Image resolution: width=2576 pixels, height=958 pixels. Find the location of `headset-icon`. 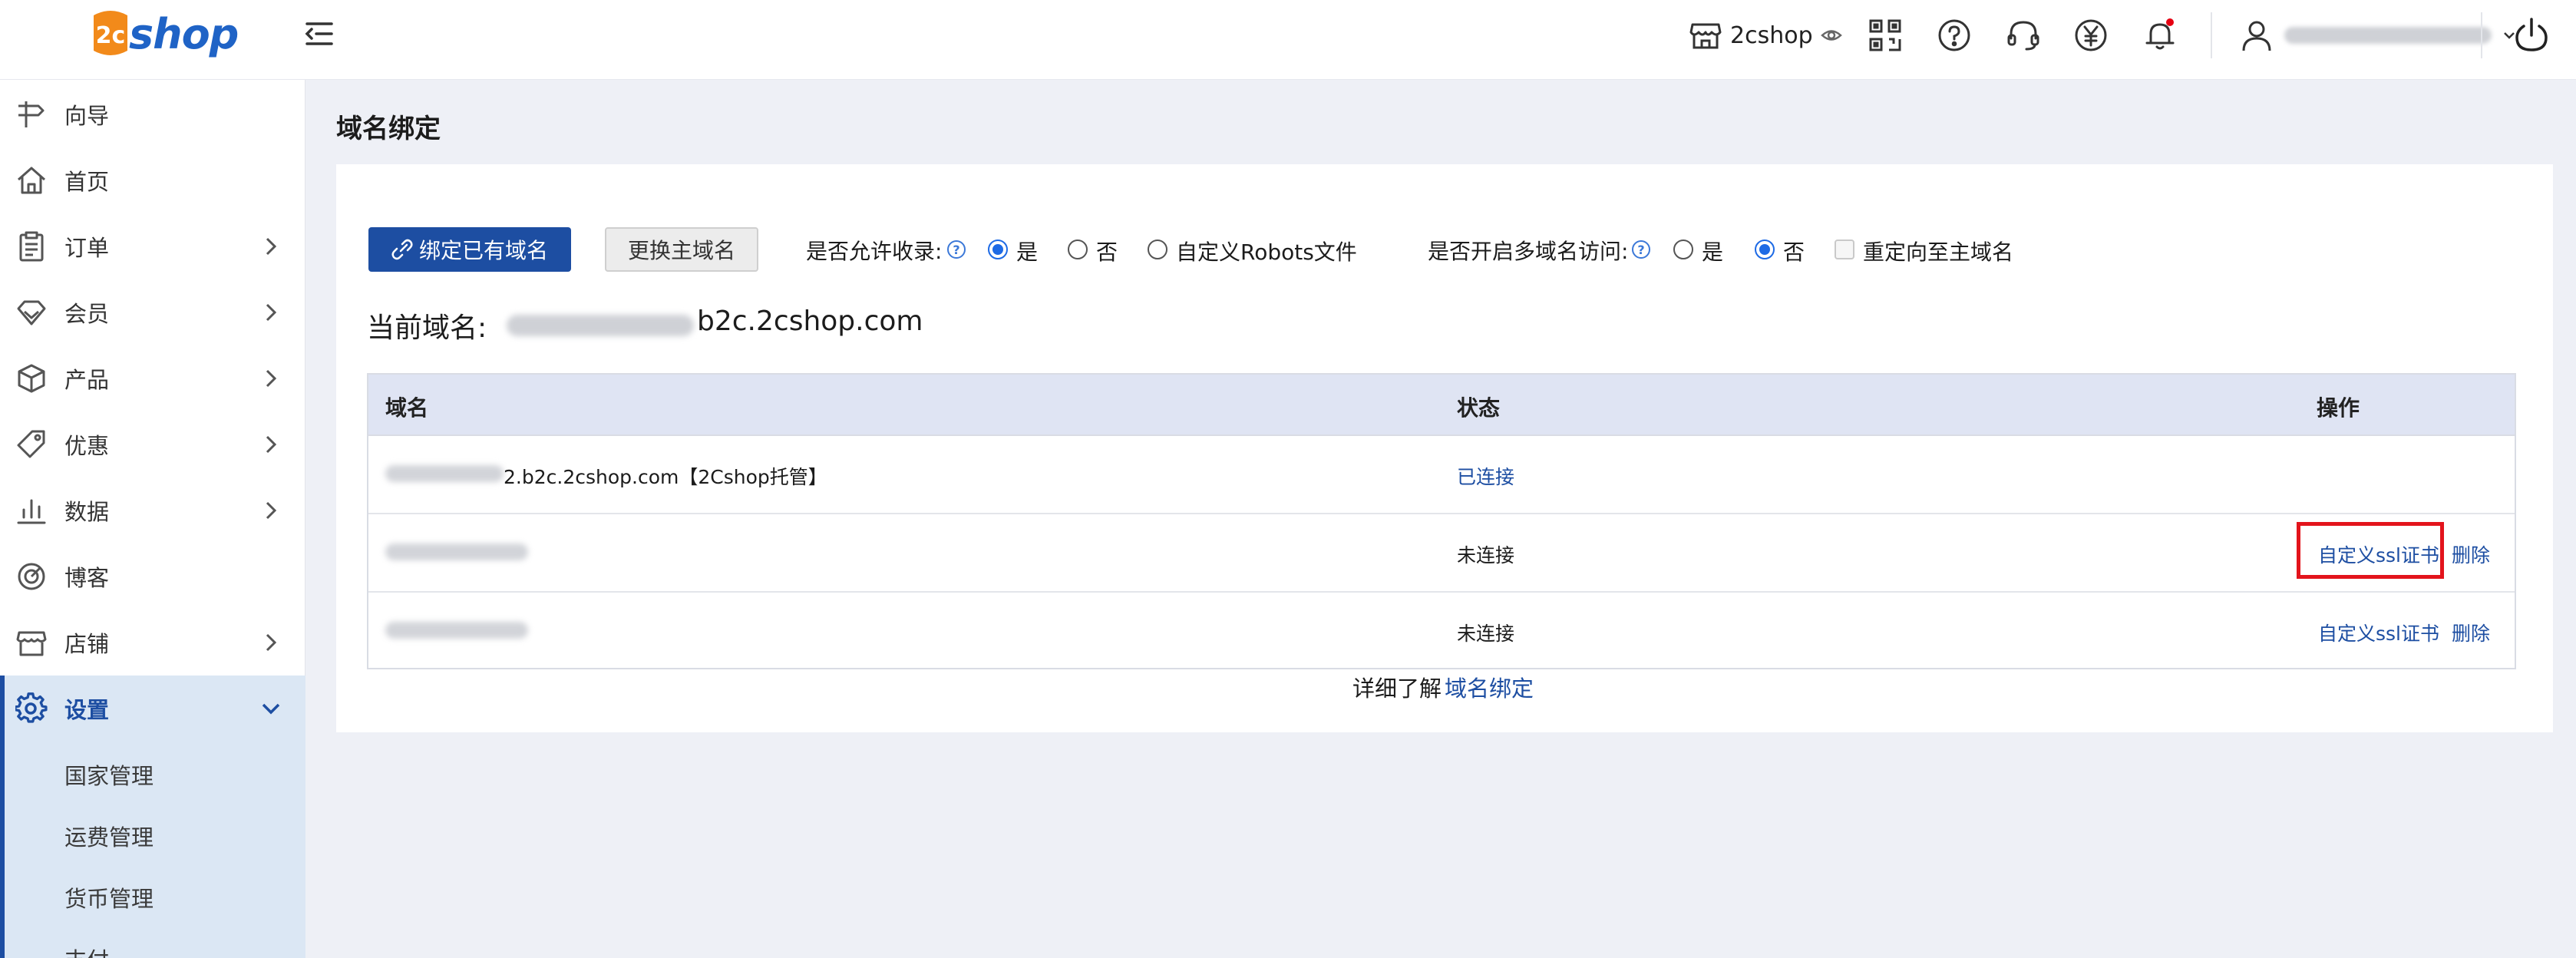

headset-icon is located at coordinates (2023, 35).